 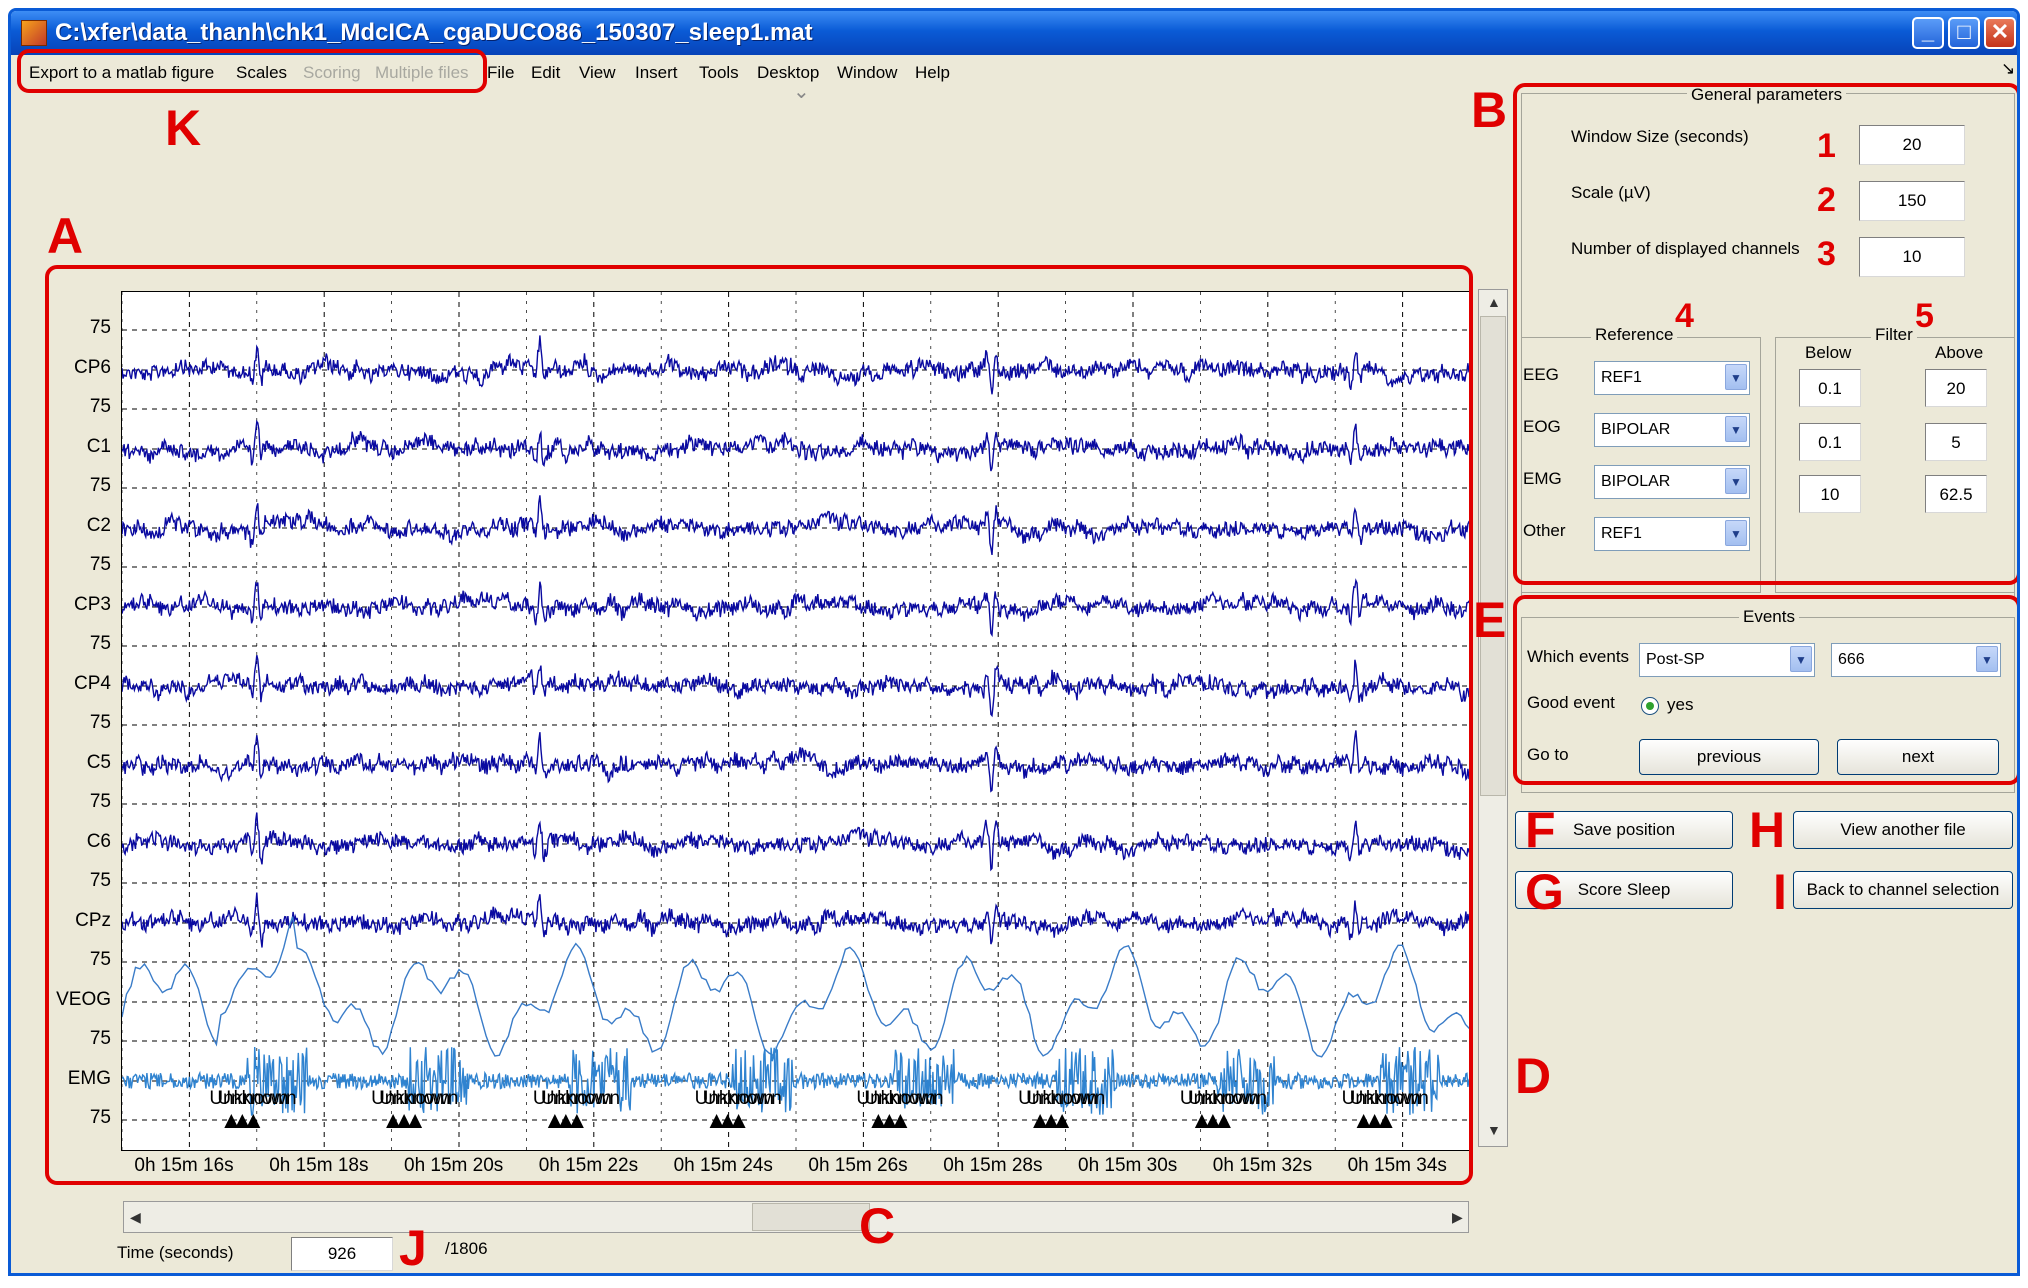 What do you see at coordinates (175, 1252) in the screenshot?
I see `time-label: Time (seconds)` at bounding box center [175, 1252].